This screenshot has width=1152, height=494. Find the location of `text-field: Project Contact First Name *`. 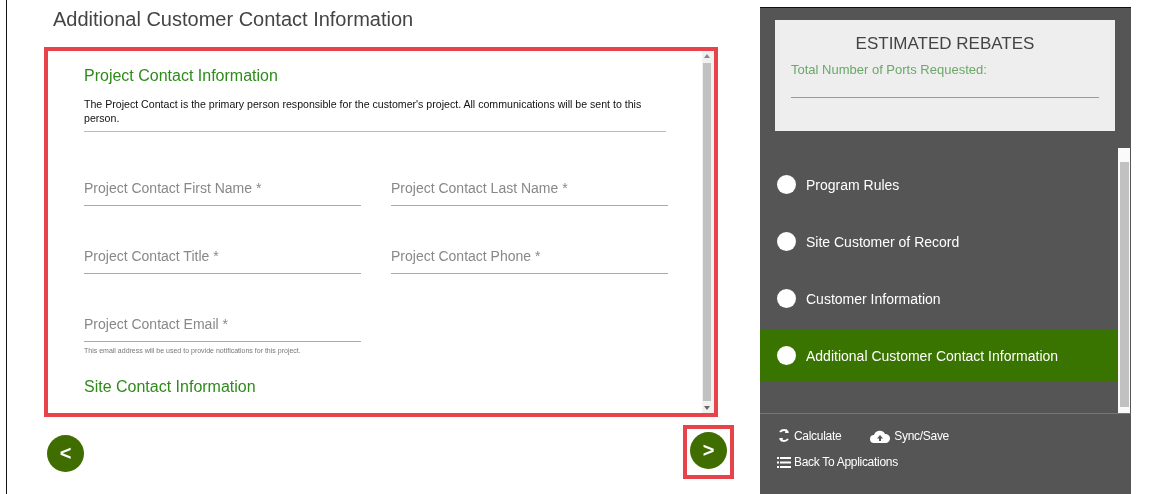

text-field: Project Contact First Name * is located at coordinates (222, 186).